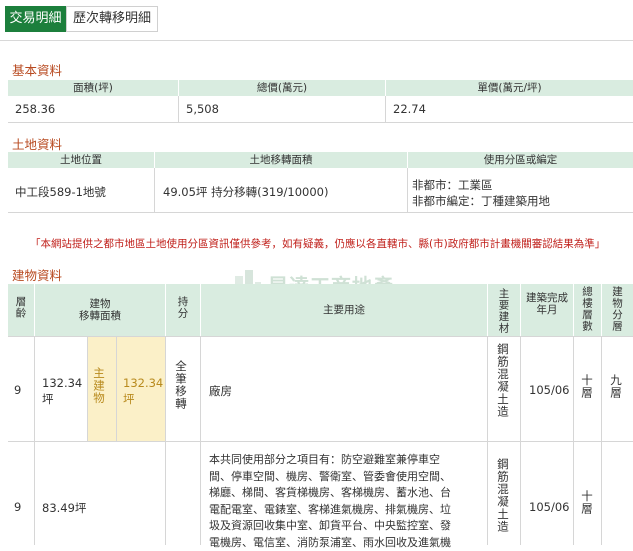  I want to click on row2-area: 83.49坪, so click(64, 508).